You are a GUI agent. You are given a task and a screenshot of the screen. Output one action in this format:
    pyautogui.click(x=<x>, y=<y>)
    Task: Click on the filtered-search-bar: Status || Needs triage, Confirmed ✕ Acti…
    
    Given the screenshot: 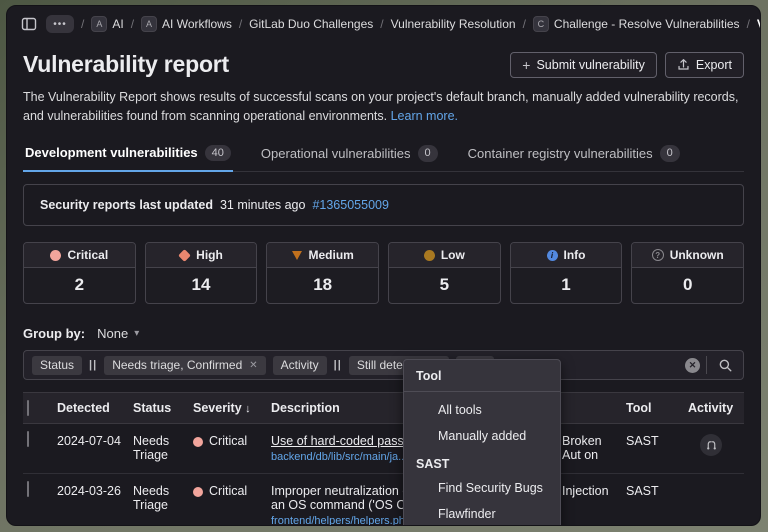 What is the action you would take?
    pyautogui.click(x=383, y=365)
    